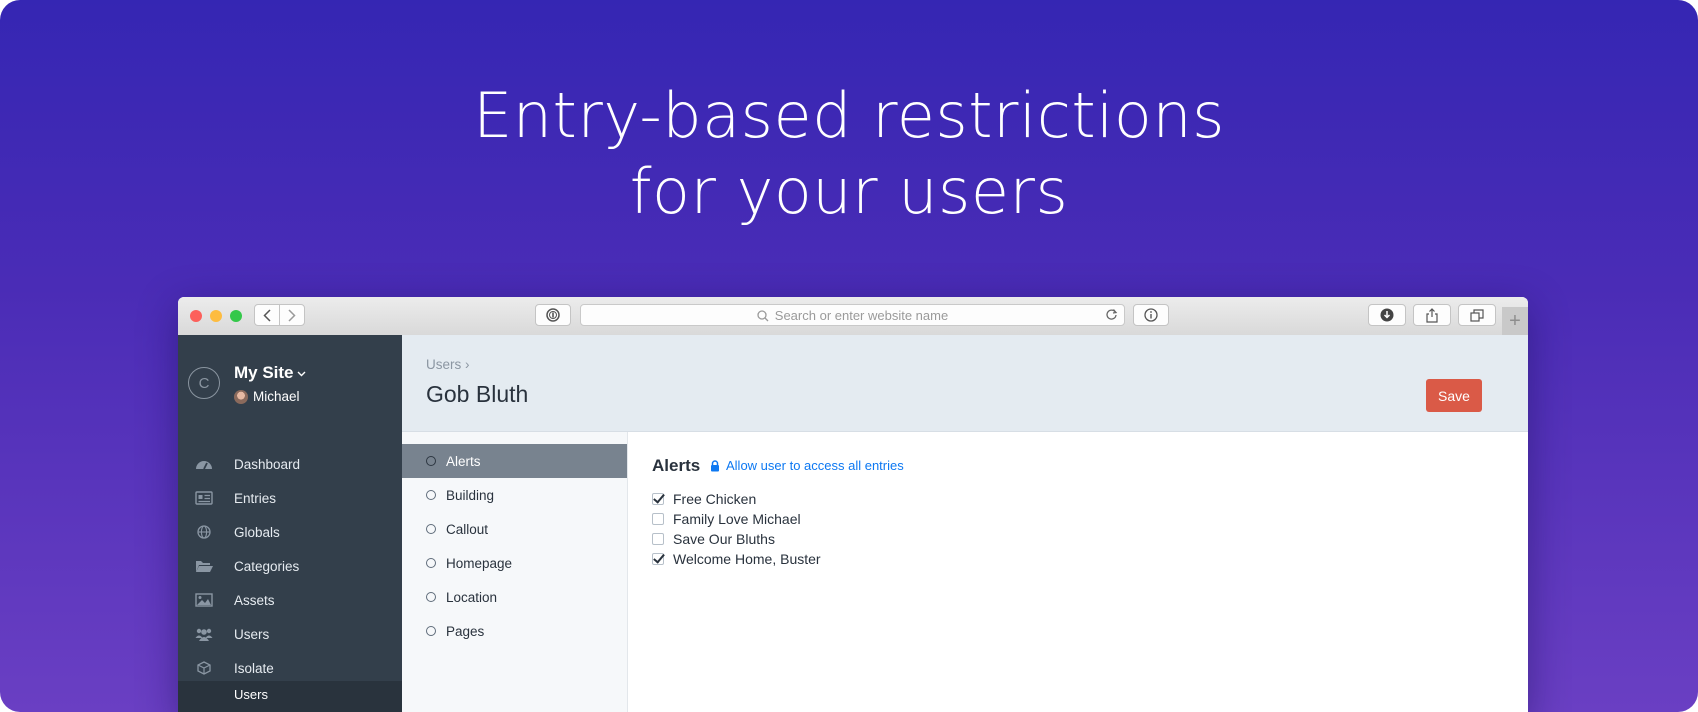  What do you see at coordinates (290, 498) in the screenshot?
I see `sidebar-item-entries: Entries` at bounding box center [290, 498].